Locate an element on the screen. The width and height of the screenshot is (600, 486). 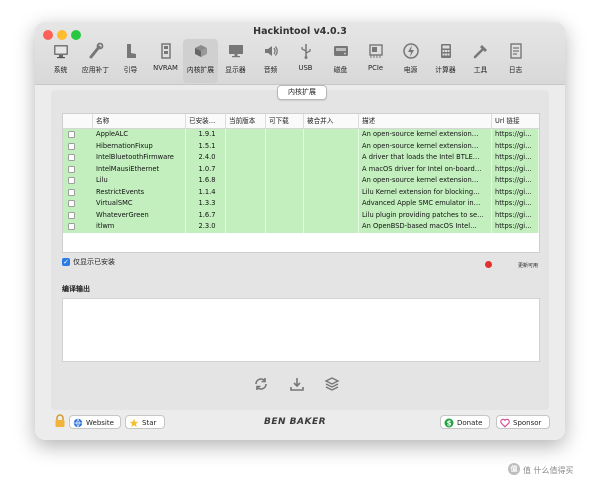
titlebar: Hackintool v4.0.3 系统 应用补丁 引导 NVRAM 内核扩展 is located at coordinates (300, 53).